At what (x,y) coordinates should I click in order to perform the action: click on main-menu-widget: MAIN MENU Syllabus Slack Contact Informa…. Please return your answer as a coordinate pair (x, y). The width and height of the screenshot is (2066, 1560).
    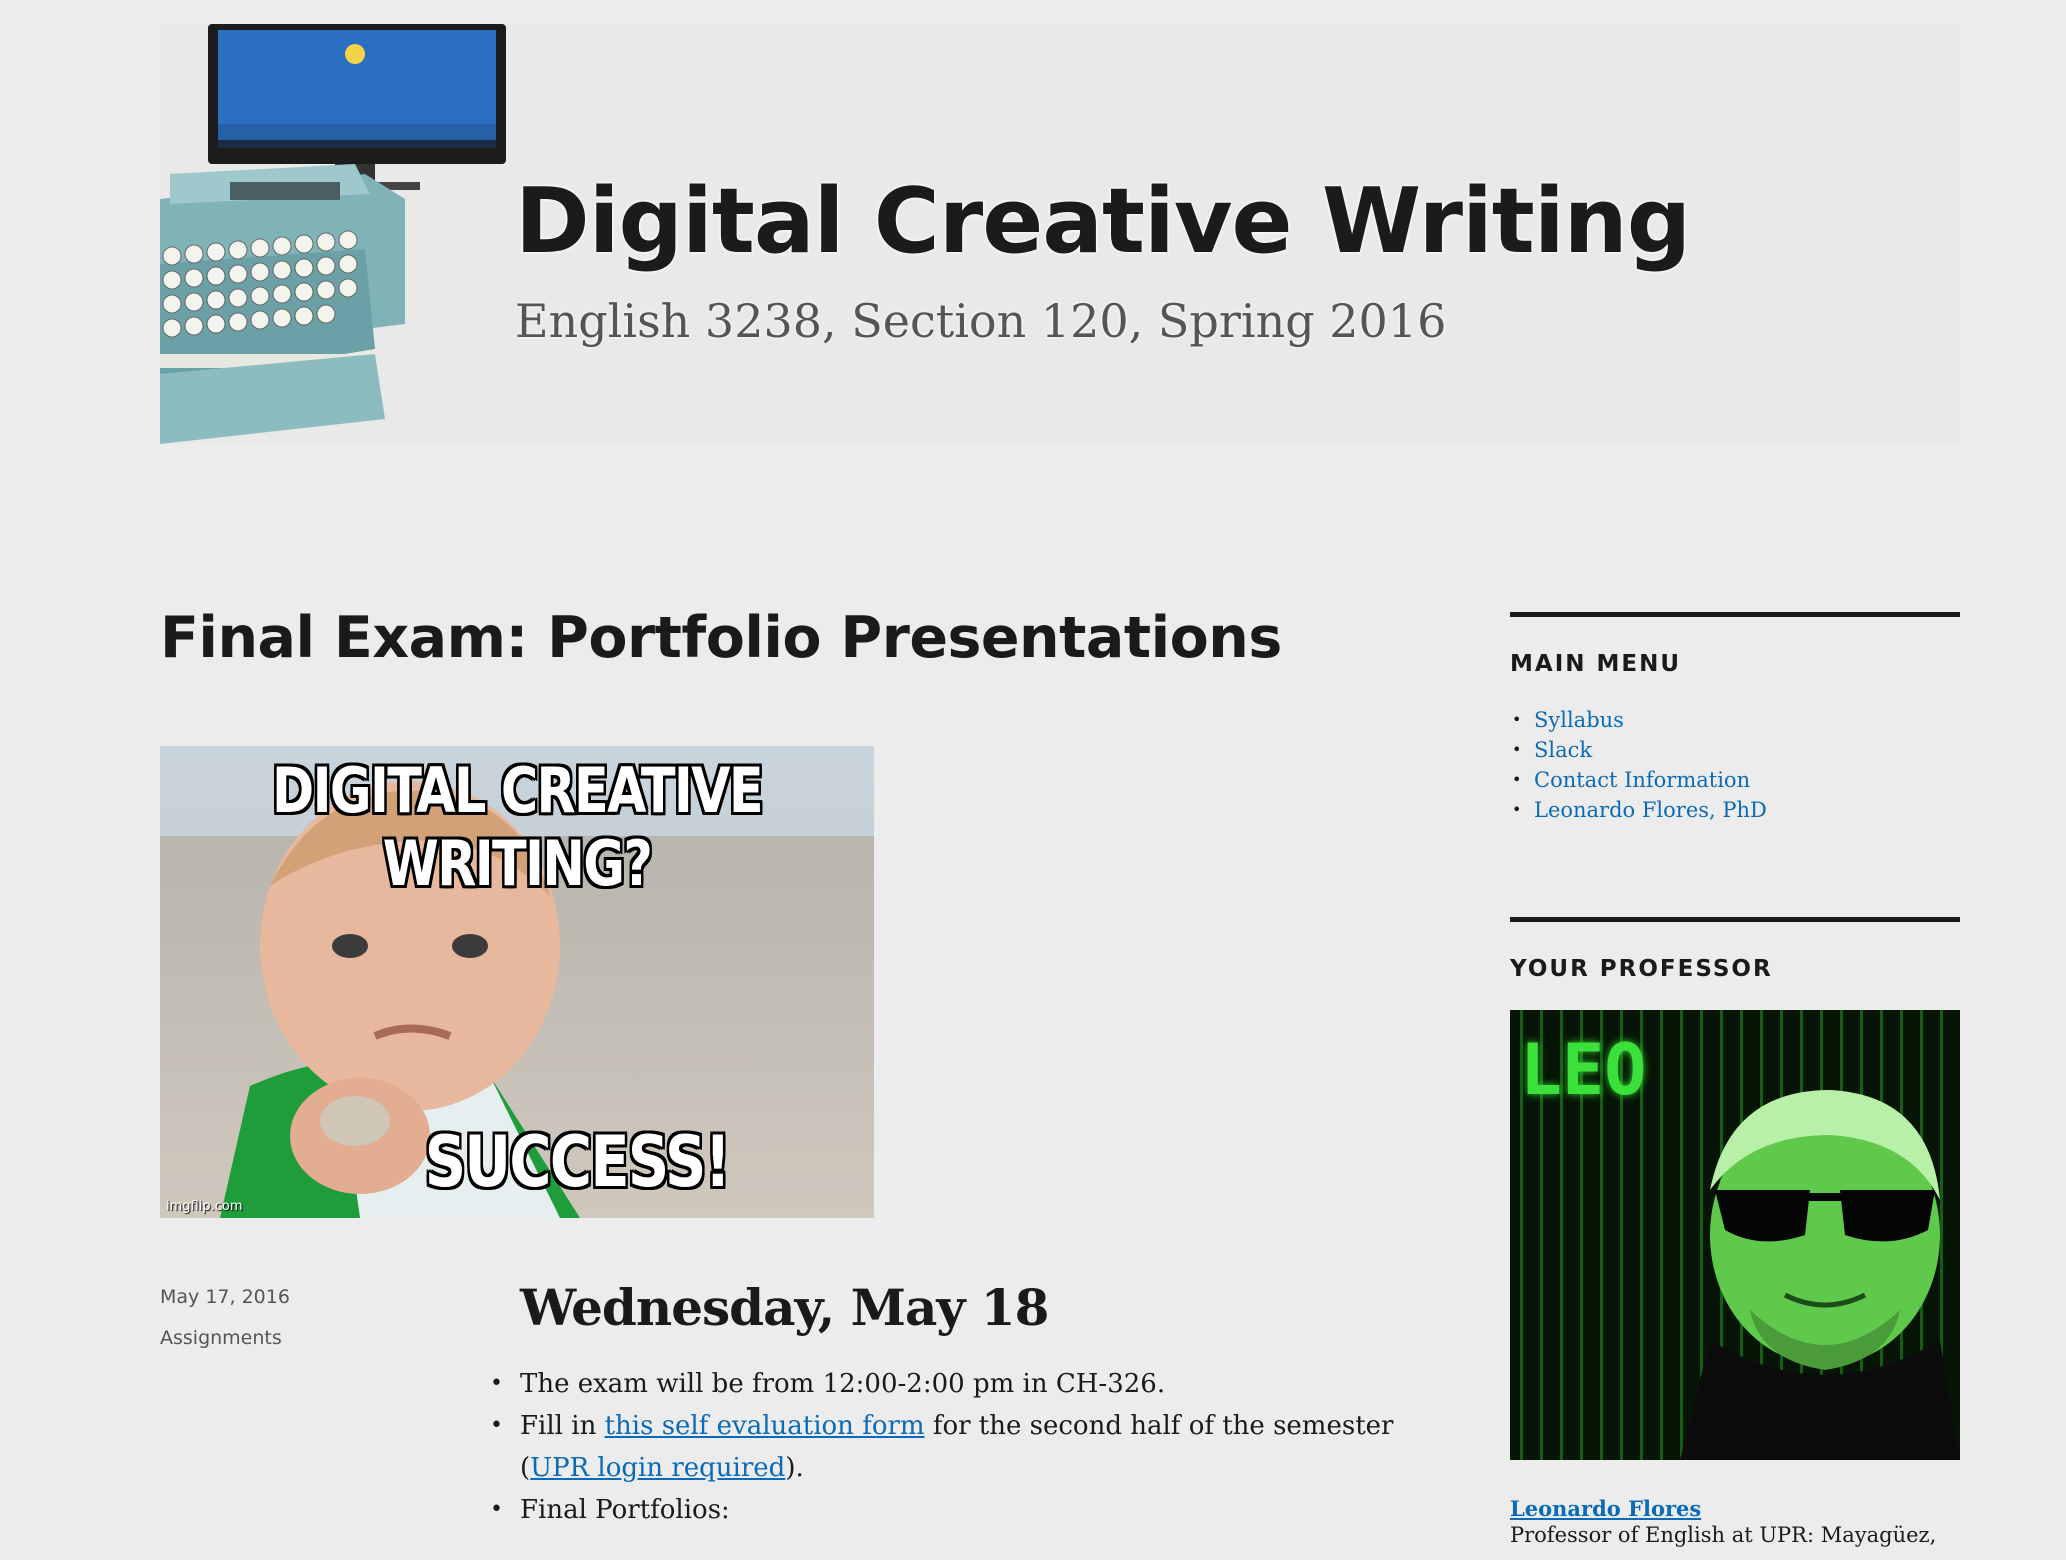
    Looking at the image, I should click on (1735, 764).